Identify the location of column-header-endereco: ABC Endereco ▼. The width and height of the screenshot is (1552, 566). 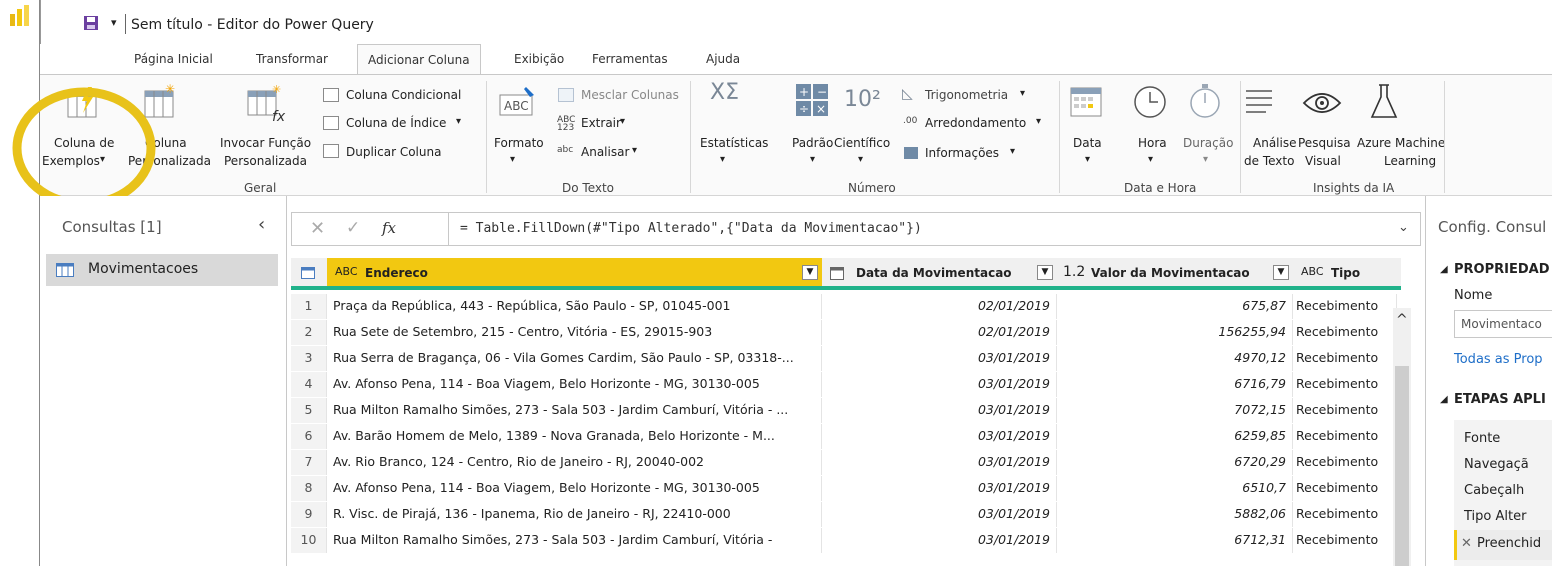
(574, 274).